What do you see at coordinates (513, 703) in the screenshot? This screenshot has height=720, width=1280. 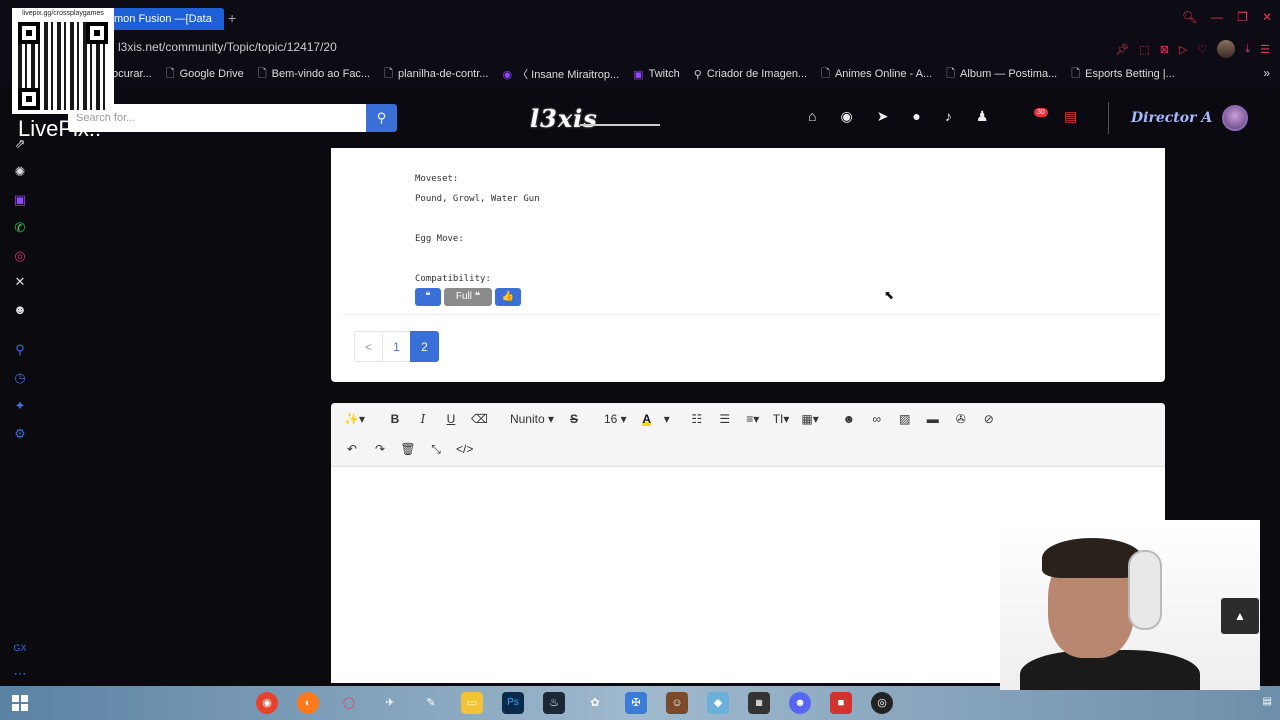 I see `photoshop-icon: Ps` at bounding box center [513, 703].